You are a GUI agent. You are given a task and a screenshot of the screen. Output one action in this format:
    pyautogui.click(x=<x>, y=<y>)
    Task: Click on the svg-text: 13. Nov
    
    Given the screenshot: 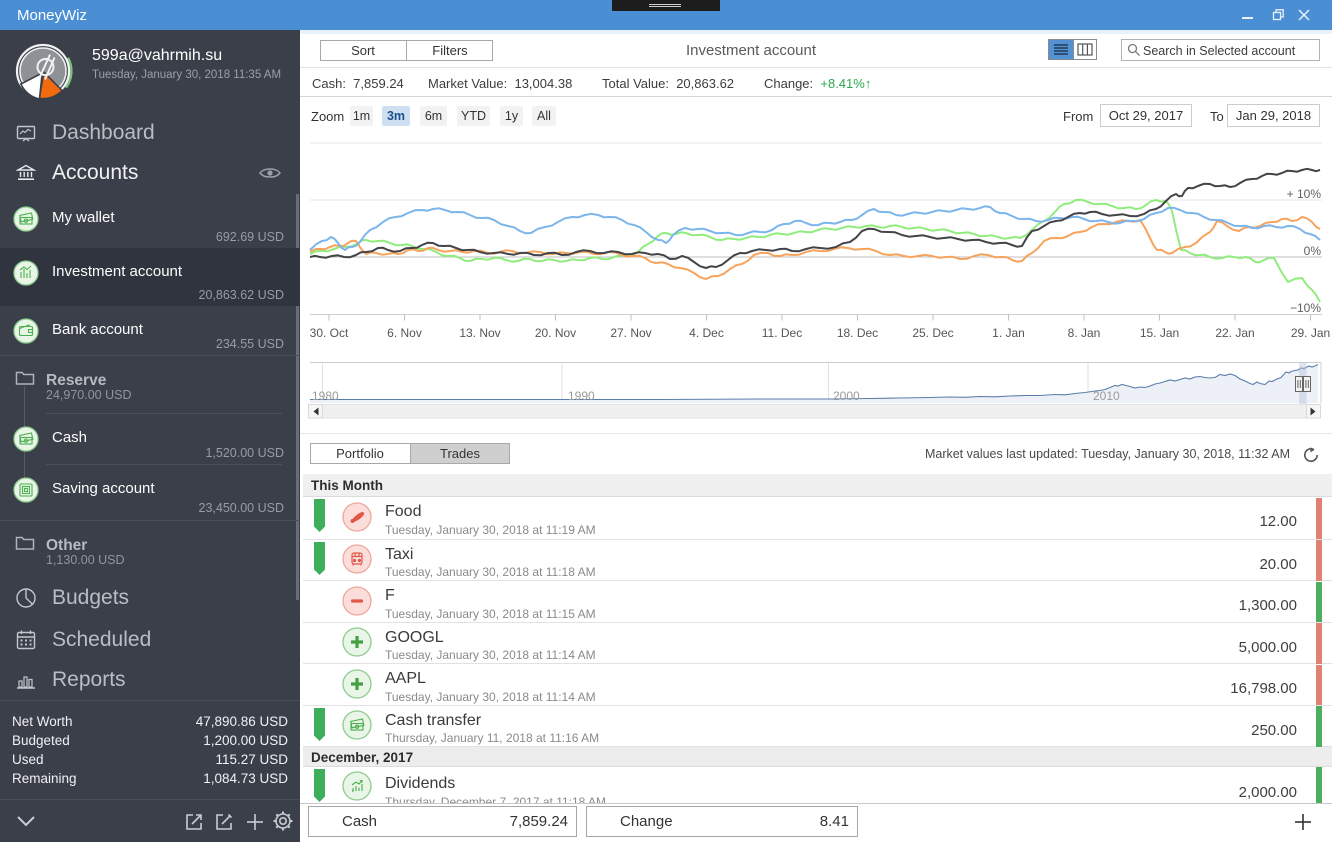 What is the action you would take?
    pyautogui.click(x=479, y=333)
    